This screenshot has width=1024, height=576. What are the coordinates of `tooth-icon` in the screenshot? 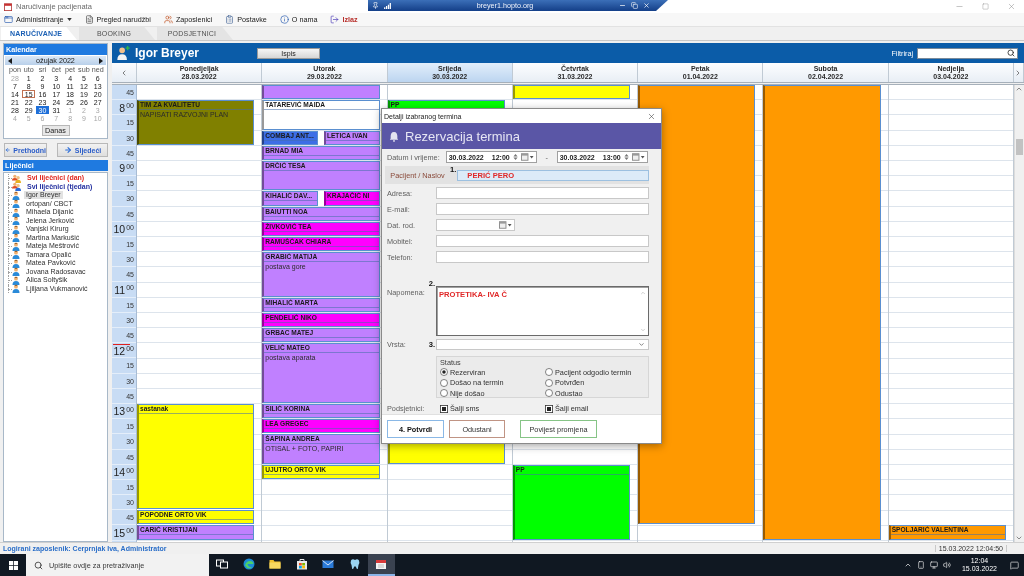 It's located at (354, 564).